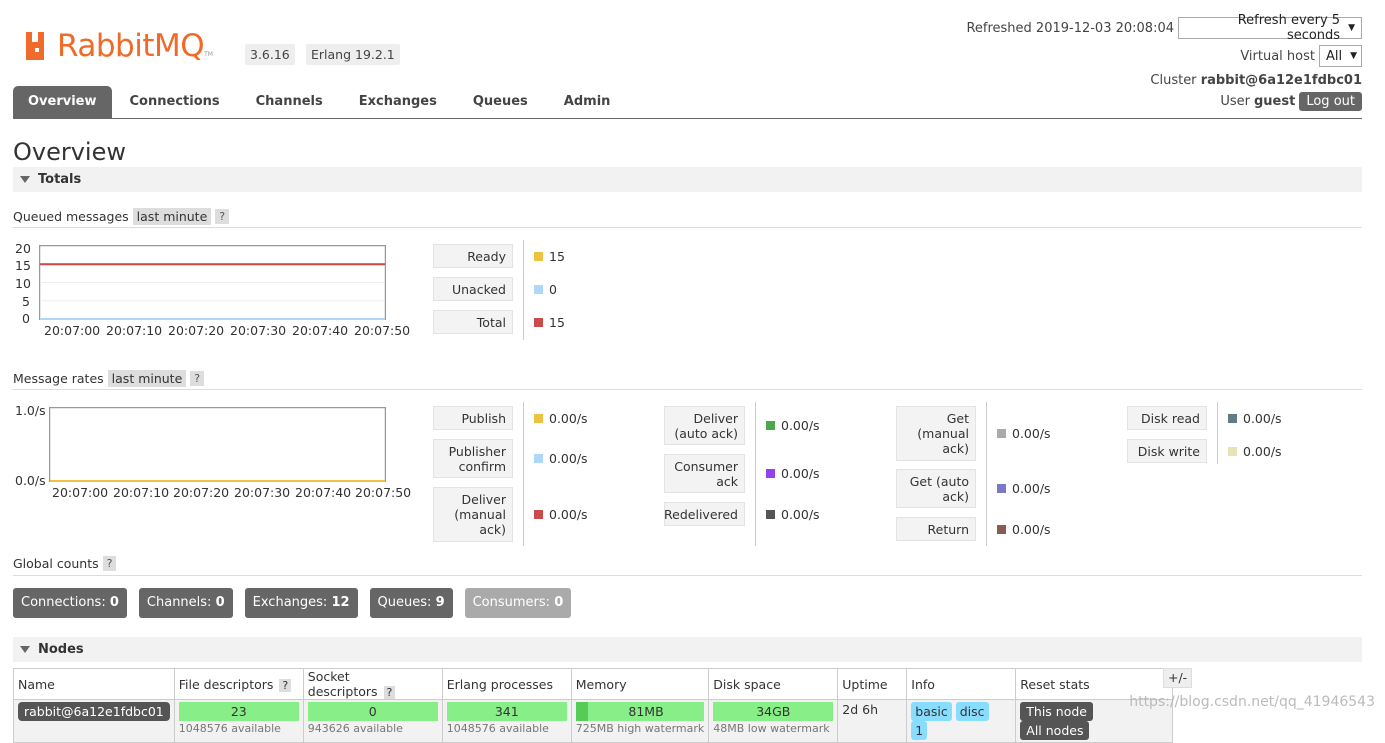 The height and width of the screenshot is (743, 1385). Describe the element at coordinates (382, 330) in the screenshot. I see `x-tick: 20:07:50` at that location.